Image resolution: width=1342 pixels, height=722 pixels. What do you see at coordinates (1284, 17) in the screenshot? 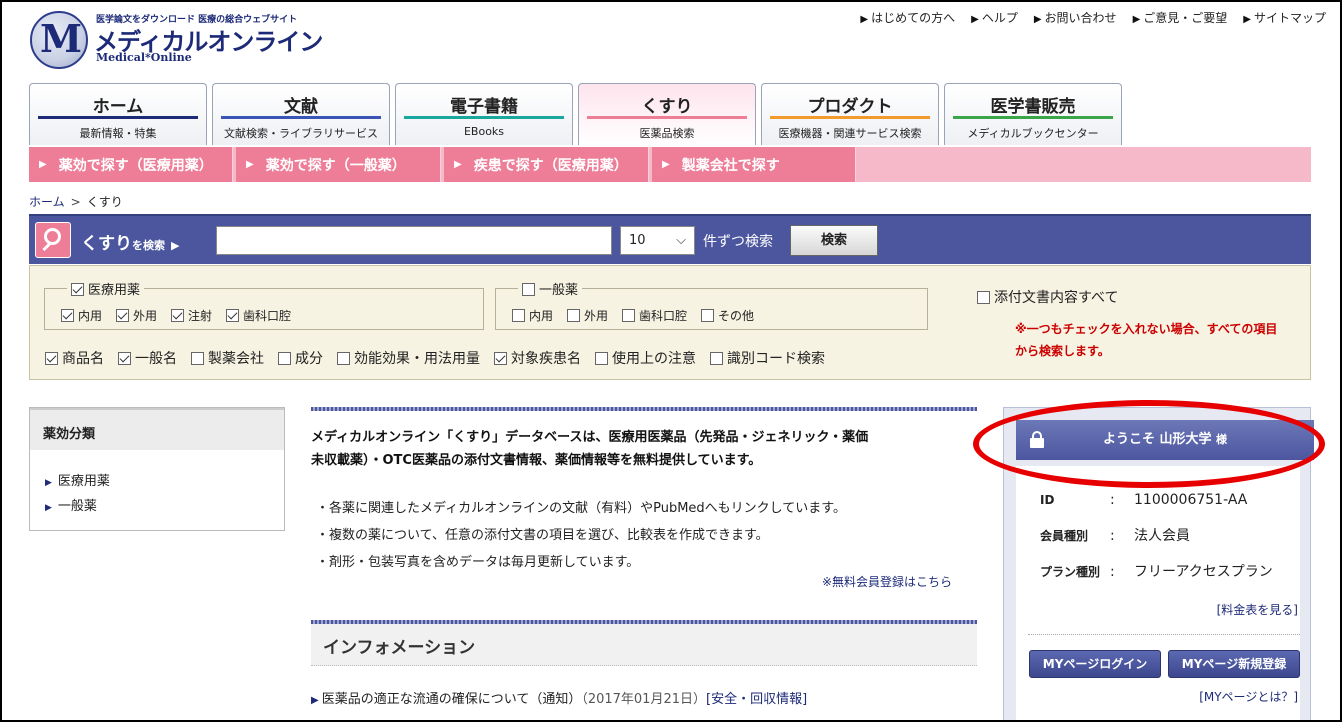
I see `top-link-sitemap: ▶ サイトマップ` at bounding box center [1284, 17].